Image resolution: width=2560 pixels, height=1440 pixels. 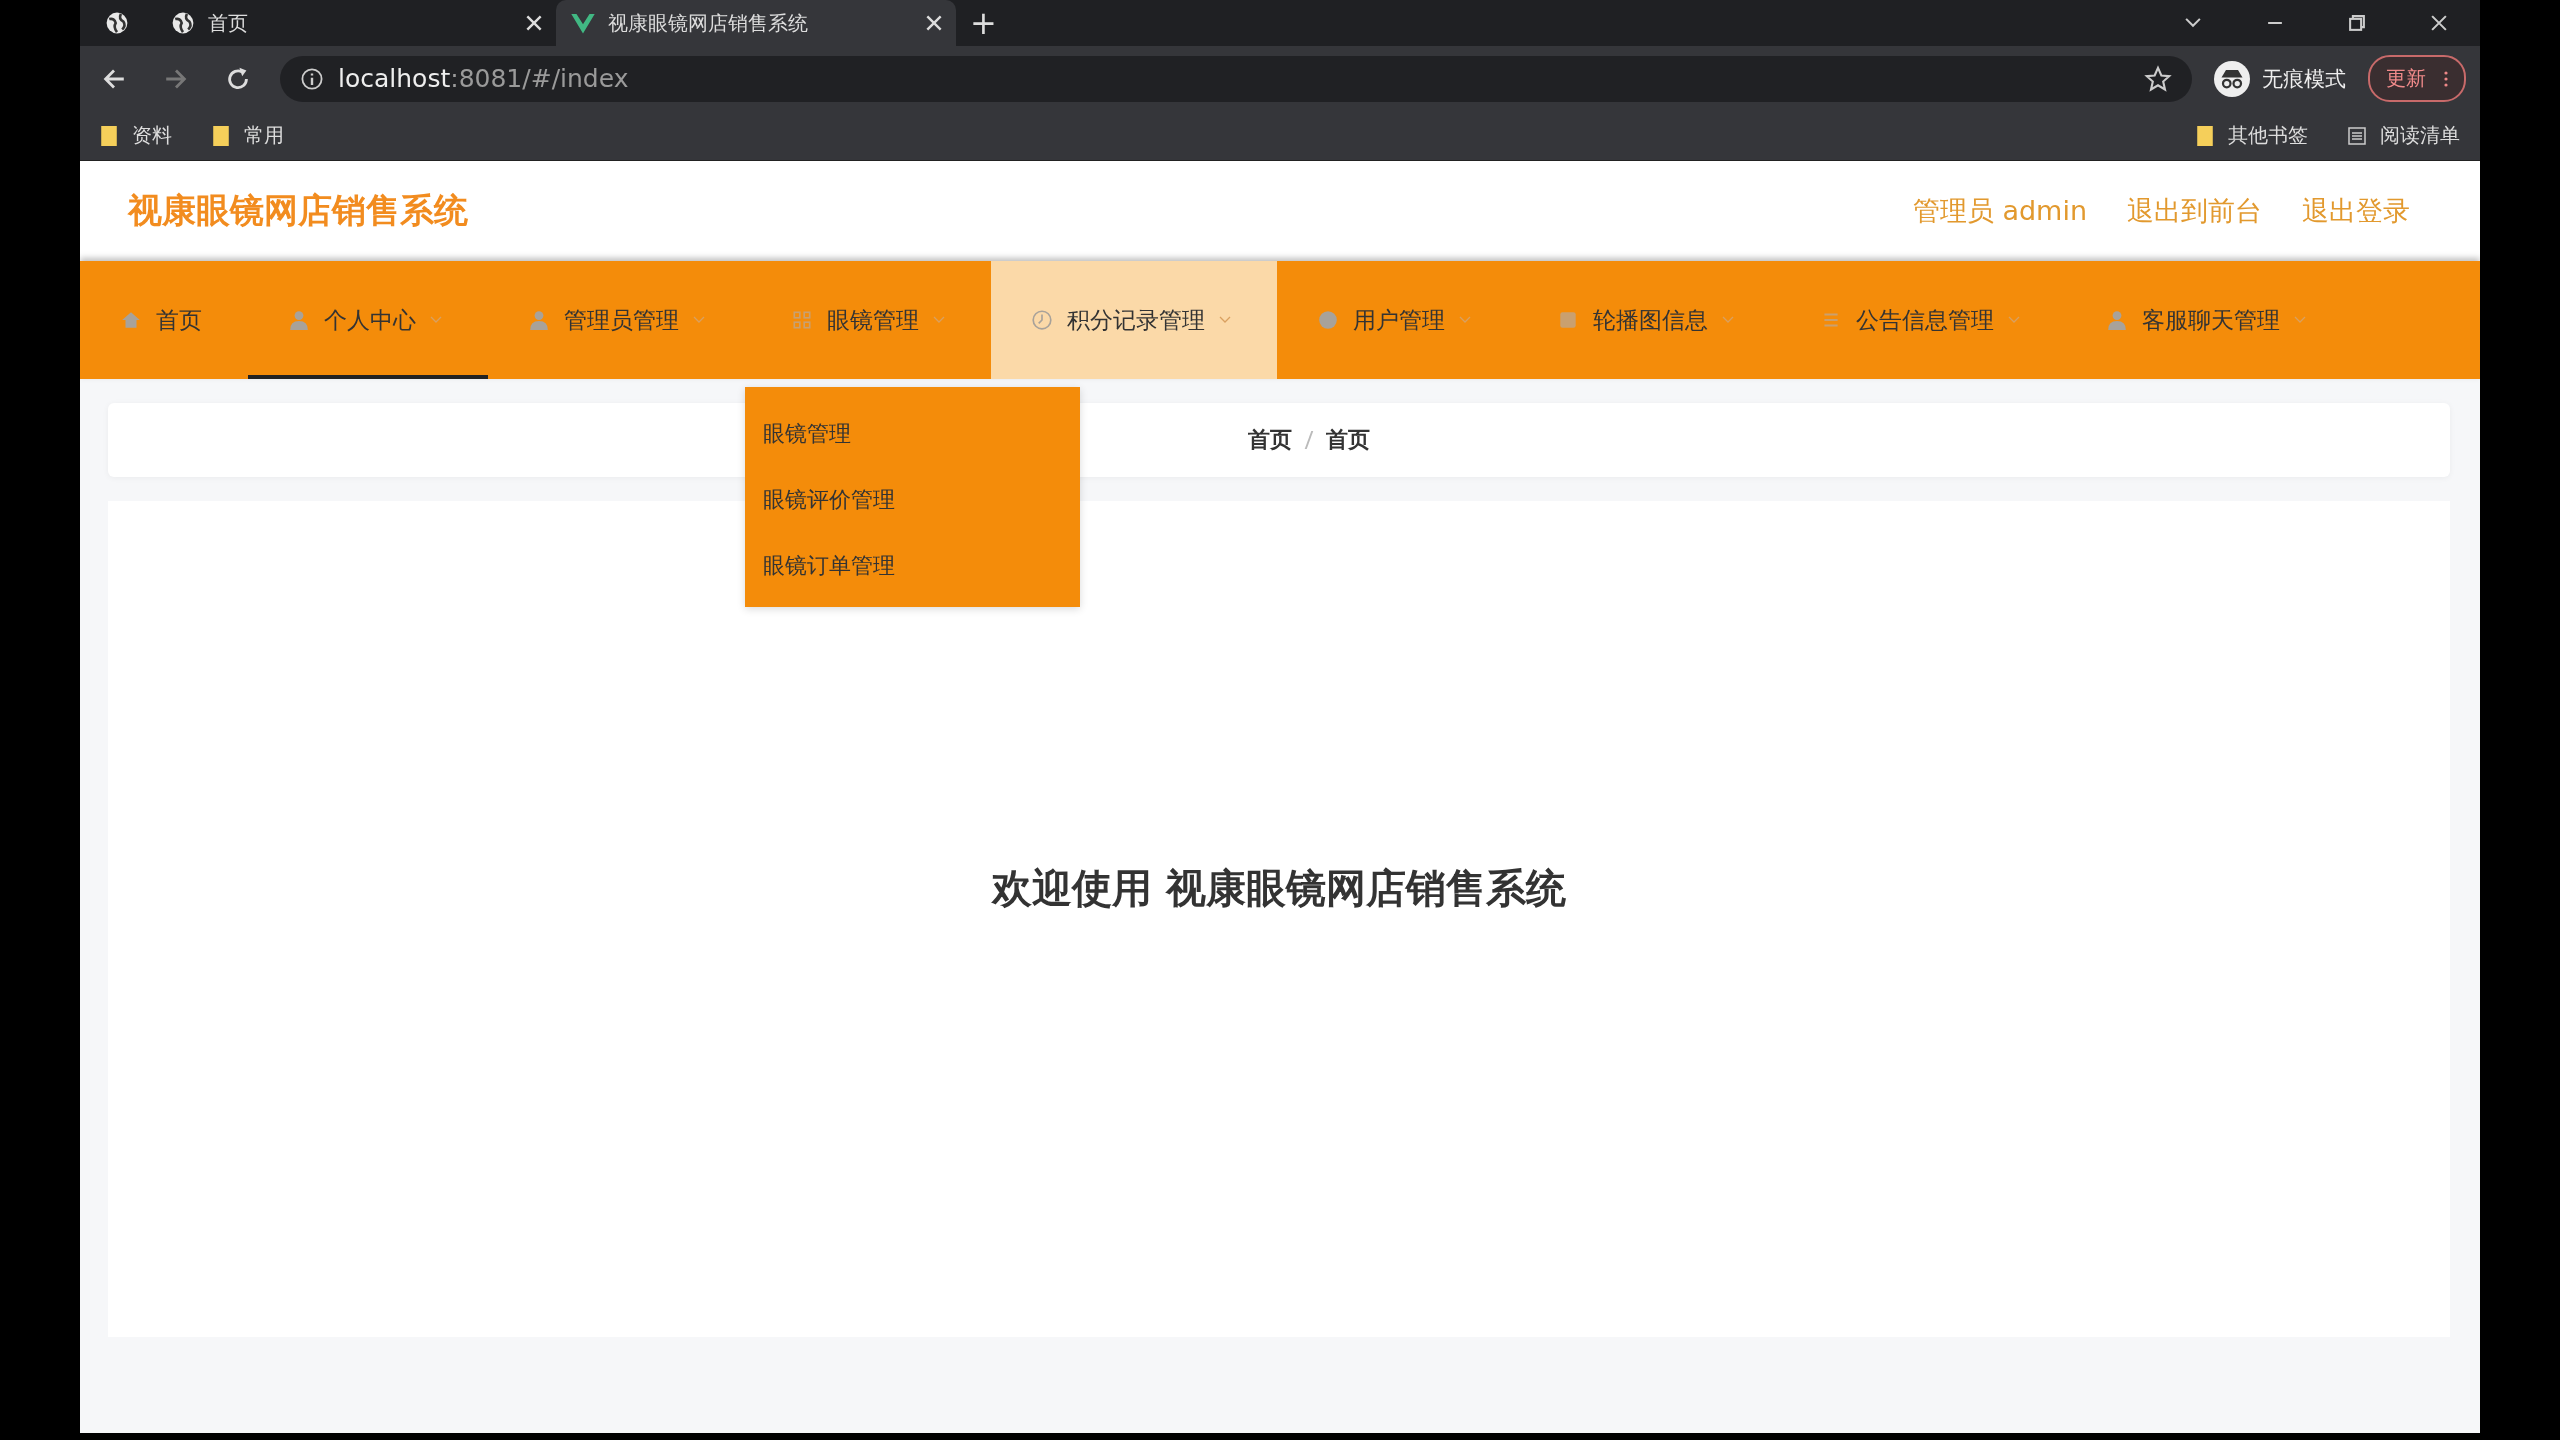 What do you see at coordinates (619, 320) in the screenshot?
I see `nav-item: 管理员管理` at bounding box center [619, 320].